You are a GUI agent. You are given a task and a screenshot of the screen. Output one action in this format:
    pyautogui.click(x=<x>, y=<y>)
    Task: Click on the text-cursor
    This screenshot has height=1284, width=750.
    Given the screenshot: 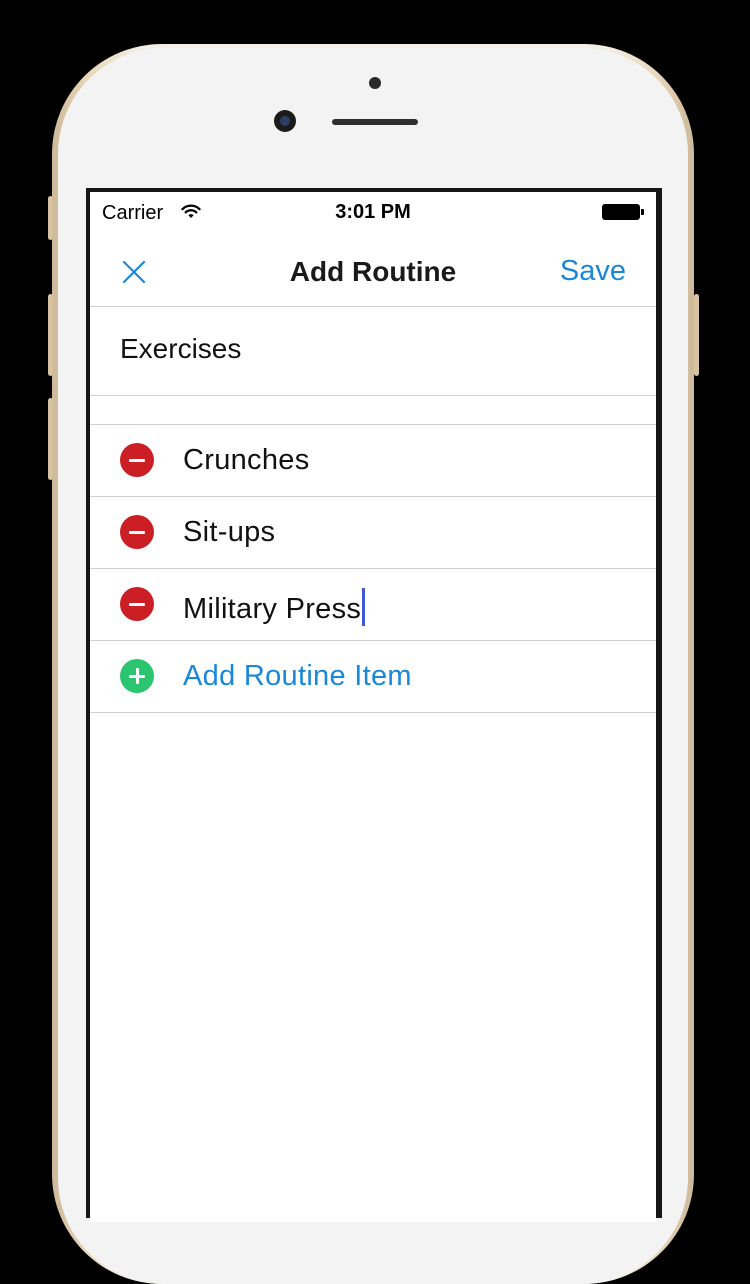 What is the action you would take?
    pyautogui.click(x=364, y=607)
    